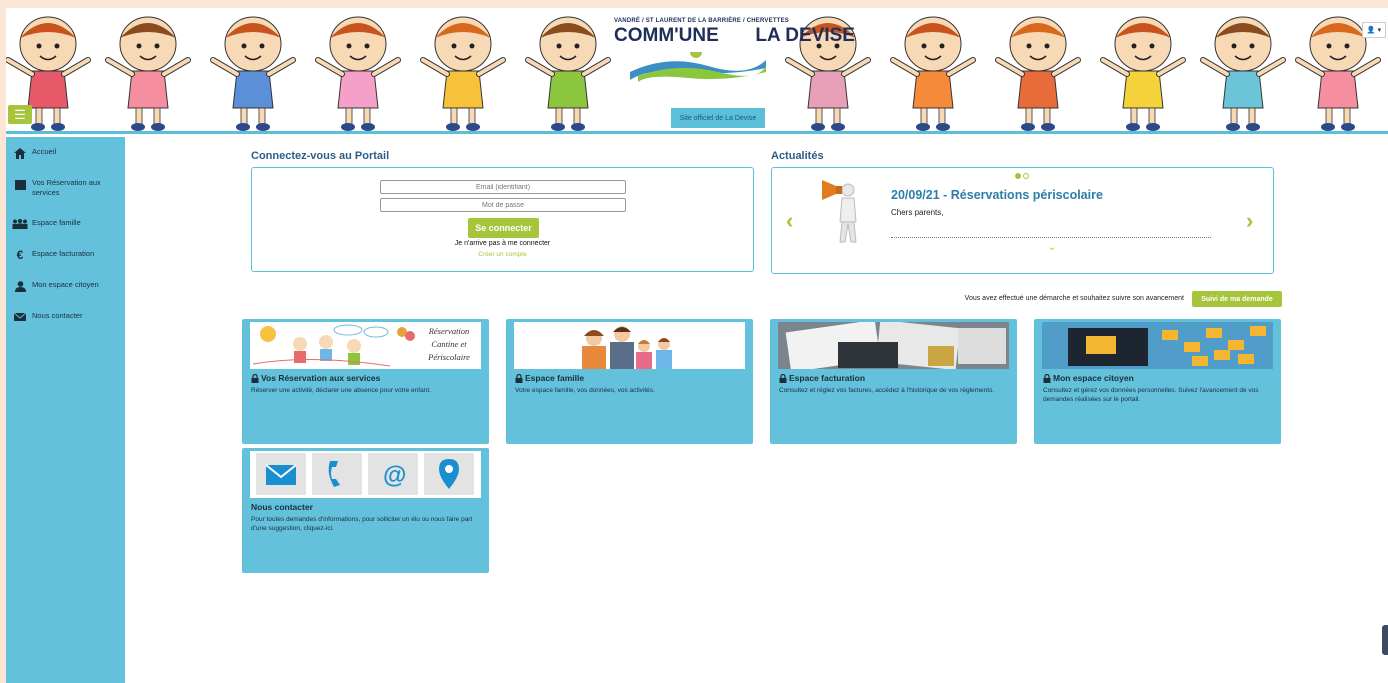  What do you see at coordinates (1051, 239) in the screenshot?
I see `news-item-truncated` at bounding box center [1051, 239].